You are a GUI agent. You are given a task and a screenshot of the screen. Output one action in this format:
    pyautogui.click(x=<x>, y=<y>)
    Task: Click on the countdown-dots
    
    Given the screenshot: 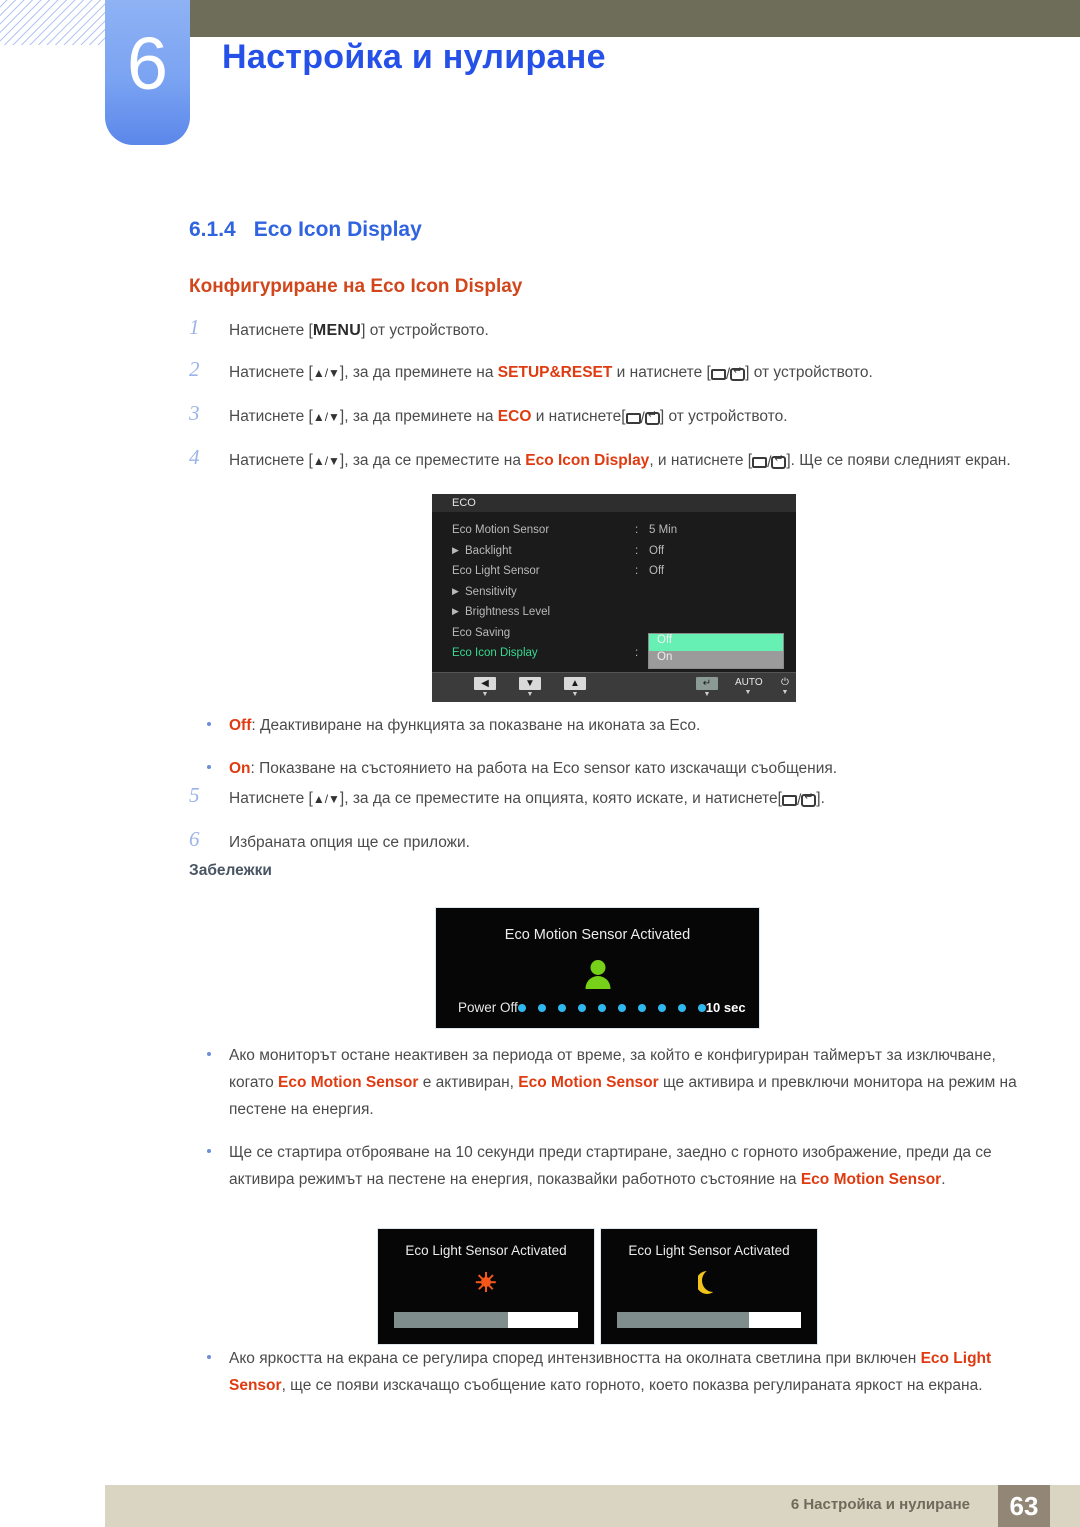 What is the action you would take?
    pyautogui.click(x=611, y=1007)
    